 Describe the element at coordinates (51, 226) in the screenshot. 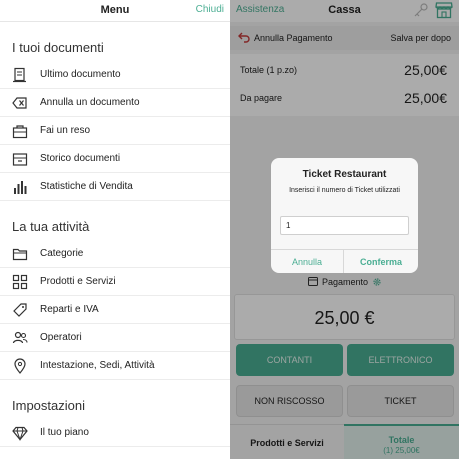

I see `section-title-activity: La tua attività` at that location.